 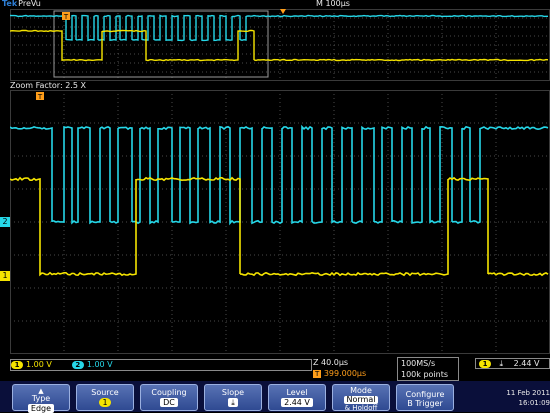 What do you see at coordinates (105, 392) in the screenshot?
I see `source-label: Source` at bounding box center [105, 392].